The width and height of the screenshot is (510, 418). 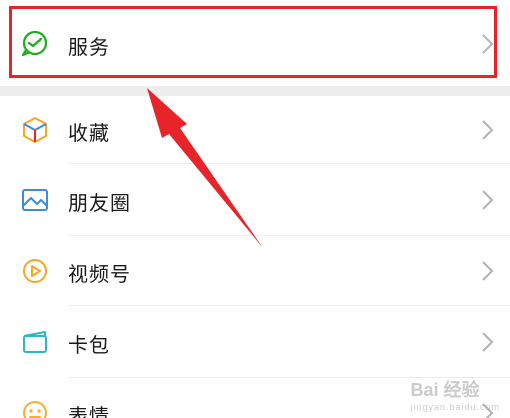 I want to click on channels-play-icon, so click(x=35, y=271).